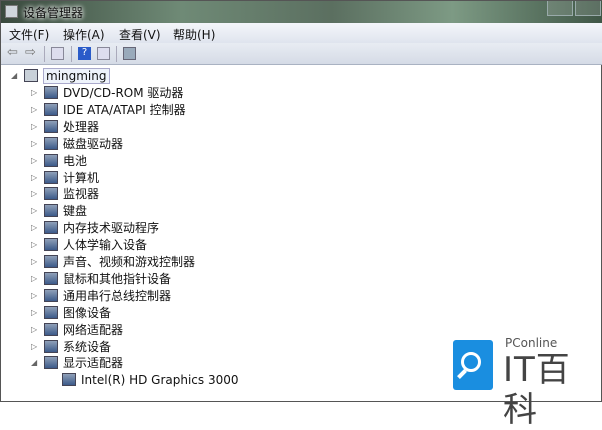 The height and width of the screenshot is (430, 602). What do you see at coordinates (105, 245) in the screenshot?
I see `tree-item-label: 人体学输入设备` at bounding box center [105, 245].